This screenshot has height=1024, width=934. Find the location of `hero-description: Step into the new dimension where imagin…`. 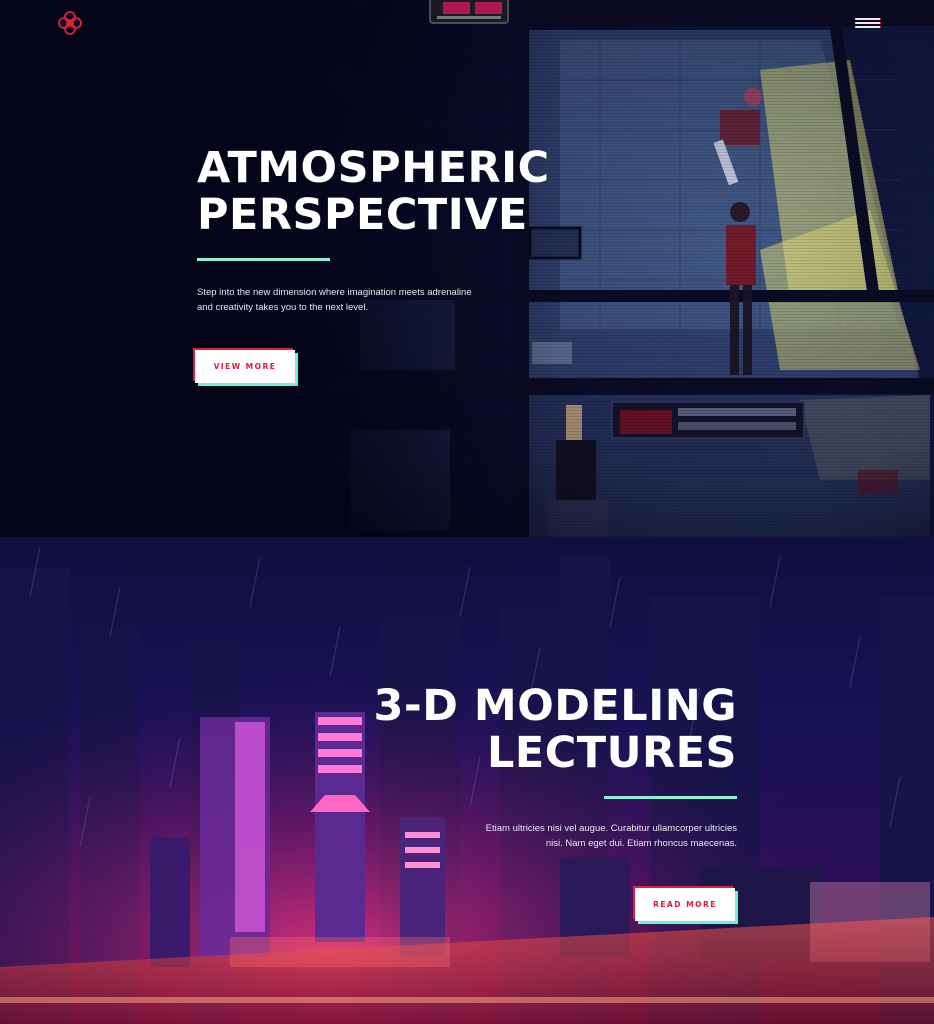

hero-description: Step into the new dimension where imagin… is located at coordinates (334, 300).